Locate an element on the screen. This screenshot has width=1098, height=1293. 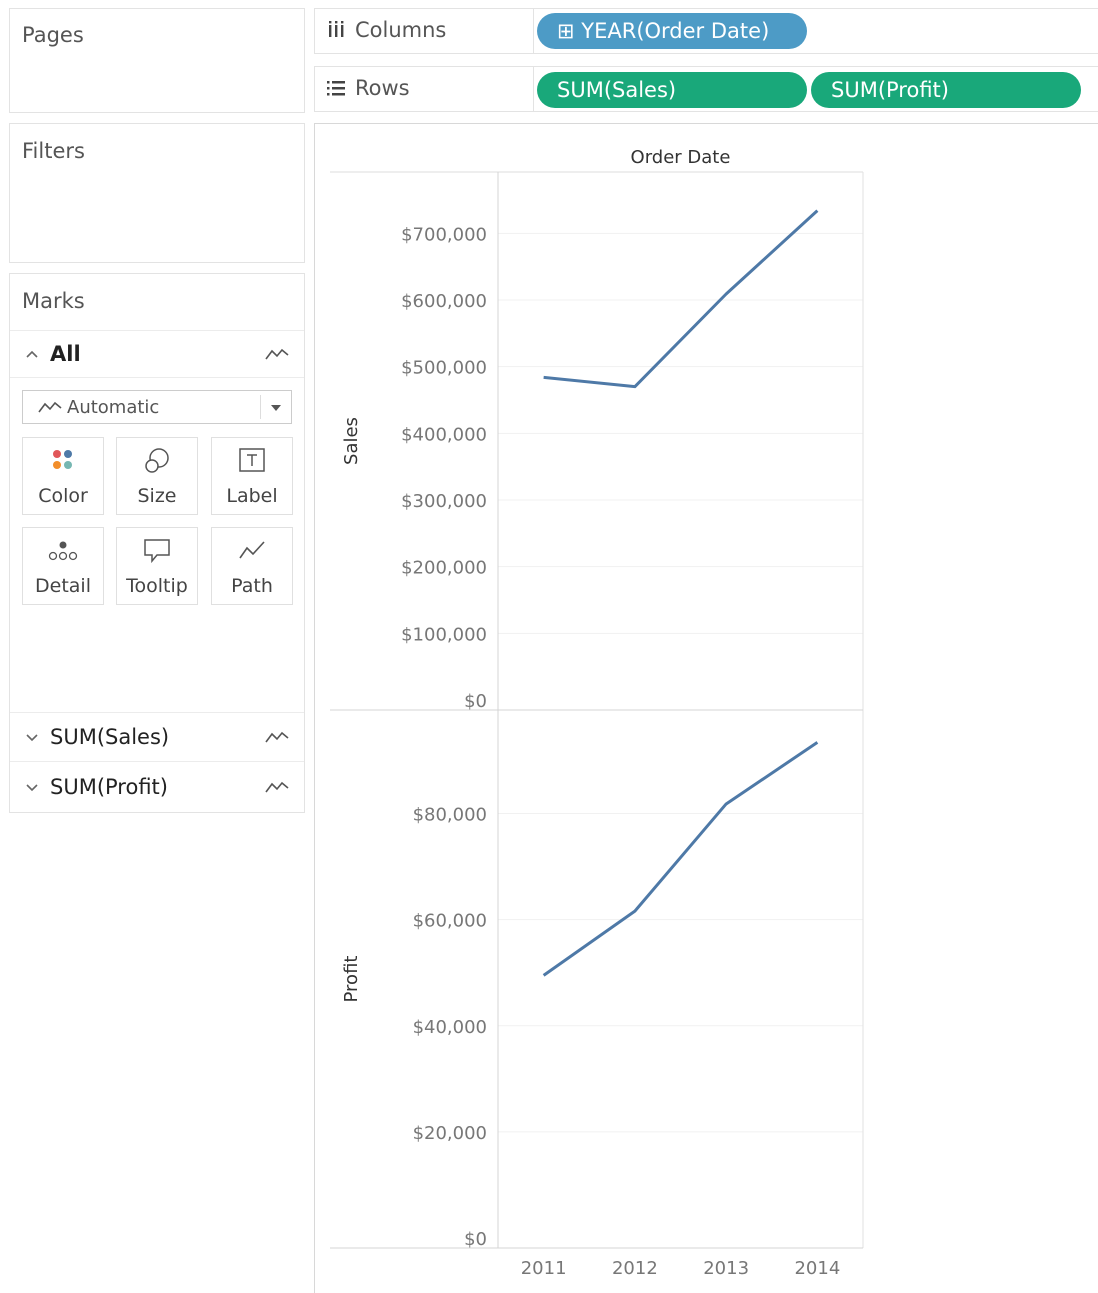
marks-all-label: All is located at coordinates (65, 354).